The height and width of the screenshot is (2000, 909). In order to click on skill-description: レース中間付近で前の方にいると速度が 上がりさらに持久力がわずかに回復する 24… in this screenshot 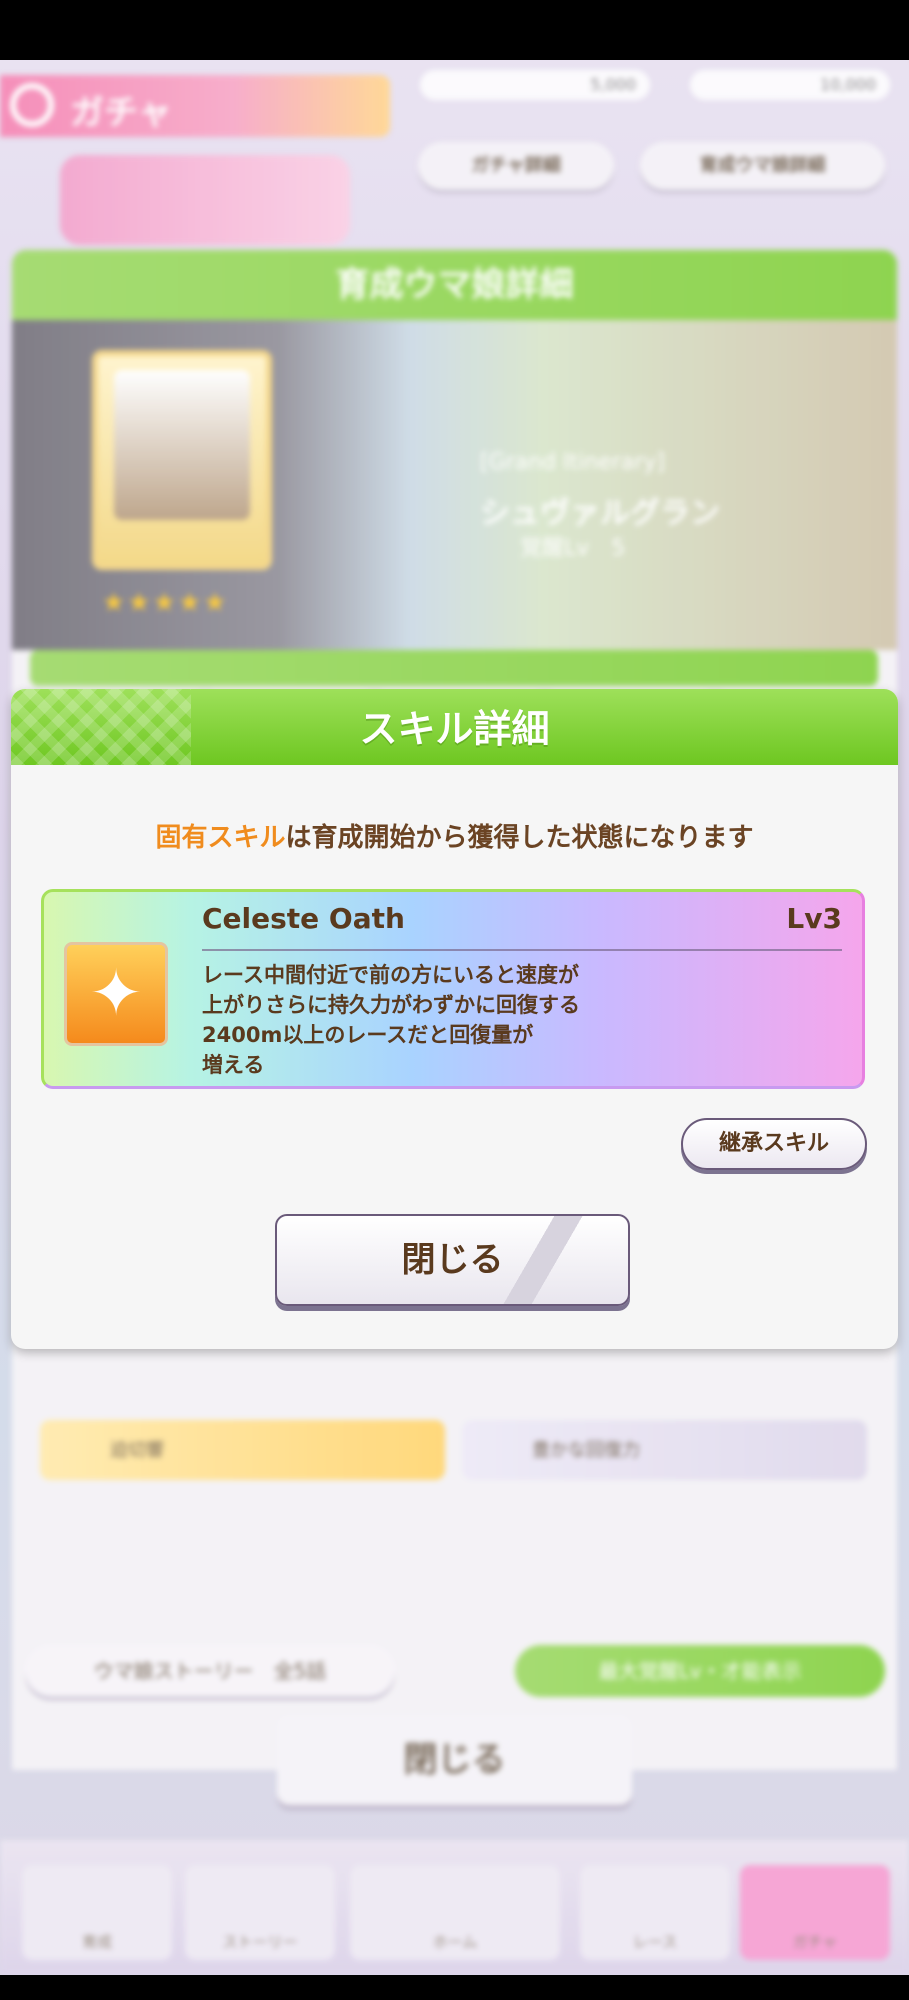, I will do `click(482, 1020)`.